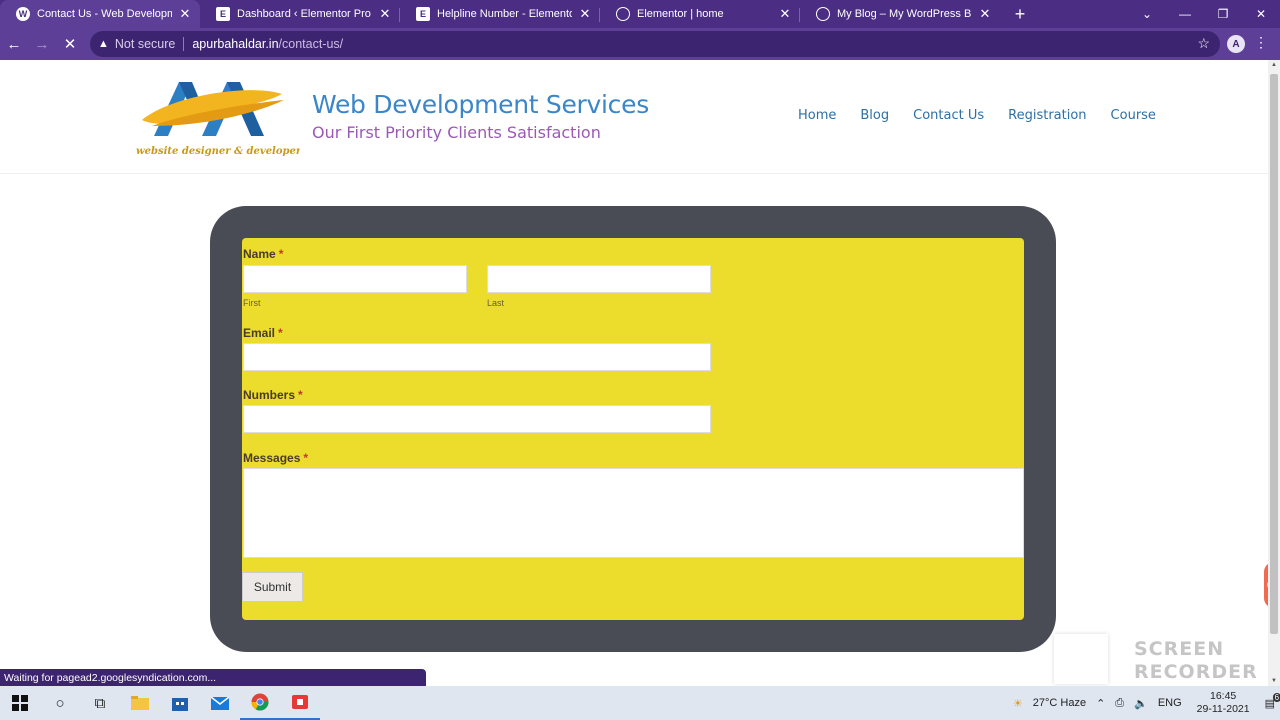  I want to click on chrome-icon, so click(260, 703).